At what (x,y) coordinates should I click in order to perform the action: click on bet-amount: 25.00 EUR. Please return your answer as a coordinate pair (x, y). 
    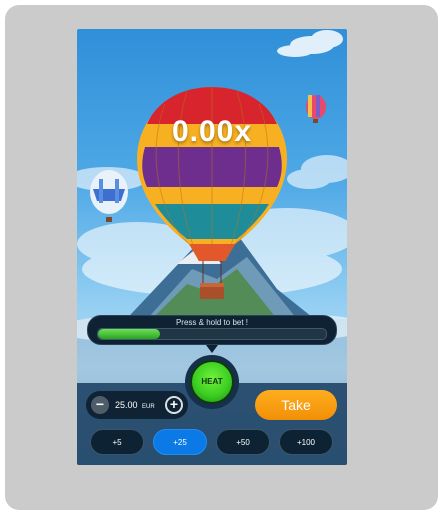
    Looking at the image, I should click on (135, 405).